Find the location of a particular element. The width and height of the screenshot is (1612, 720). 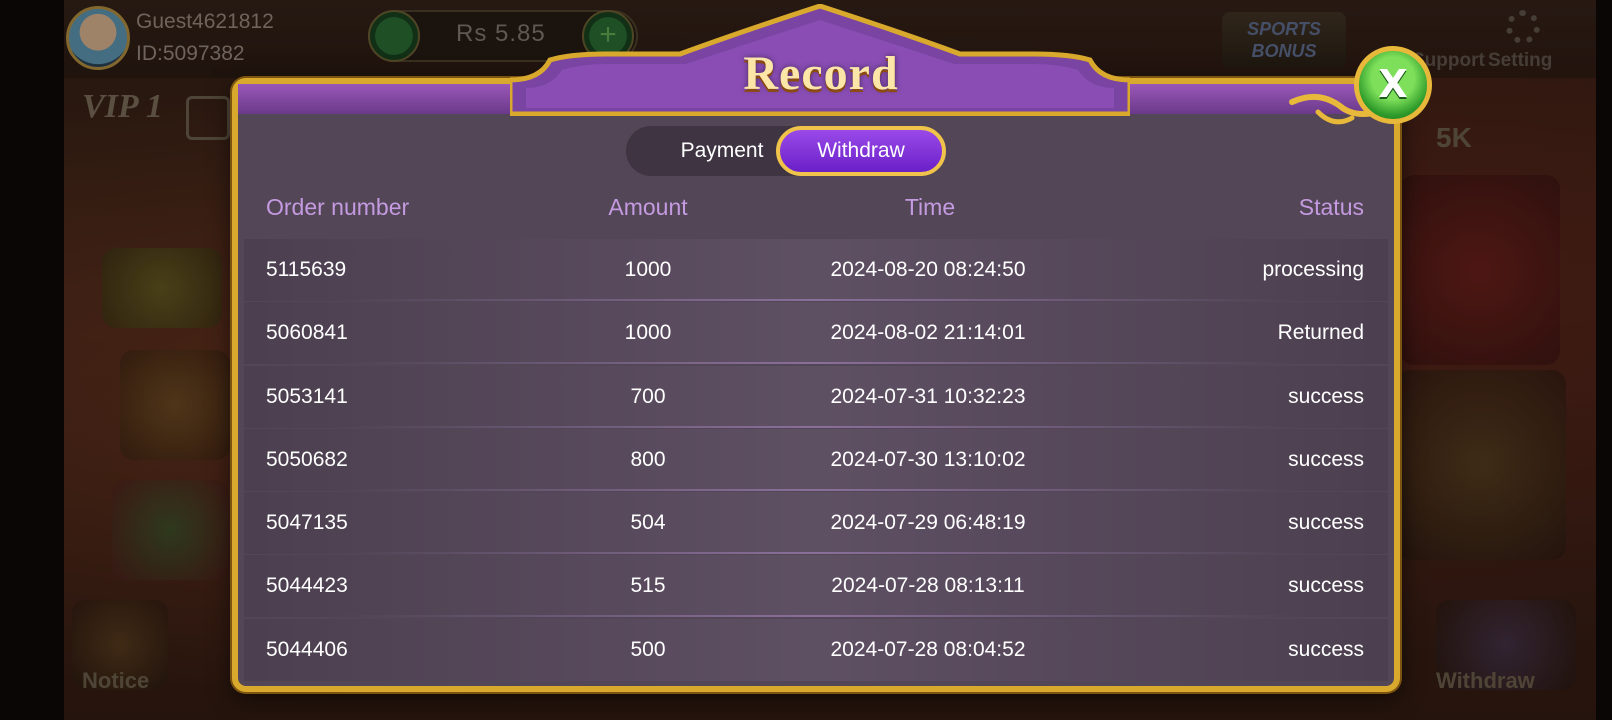

close-button: X is located at coordinates (1393, 85).